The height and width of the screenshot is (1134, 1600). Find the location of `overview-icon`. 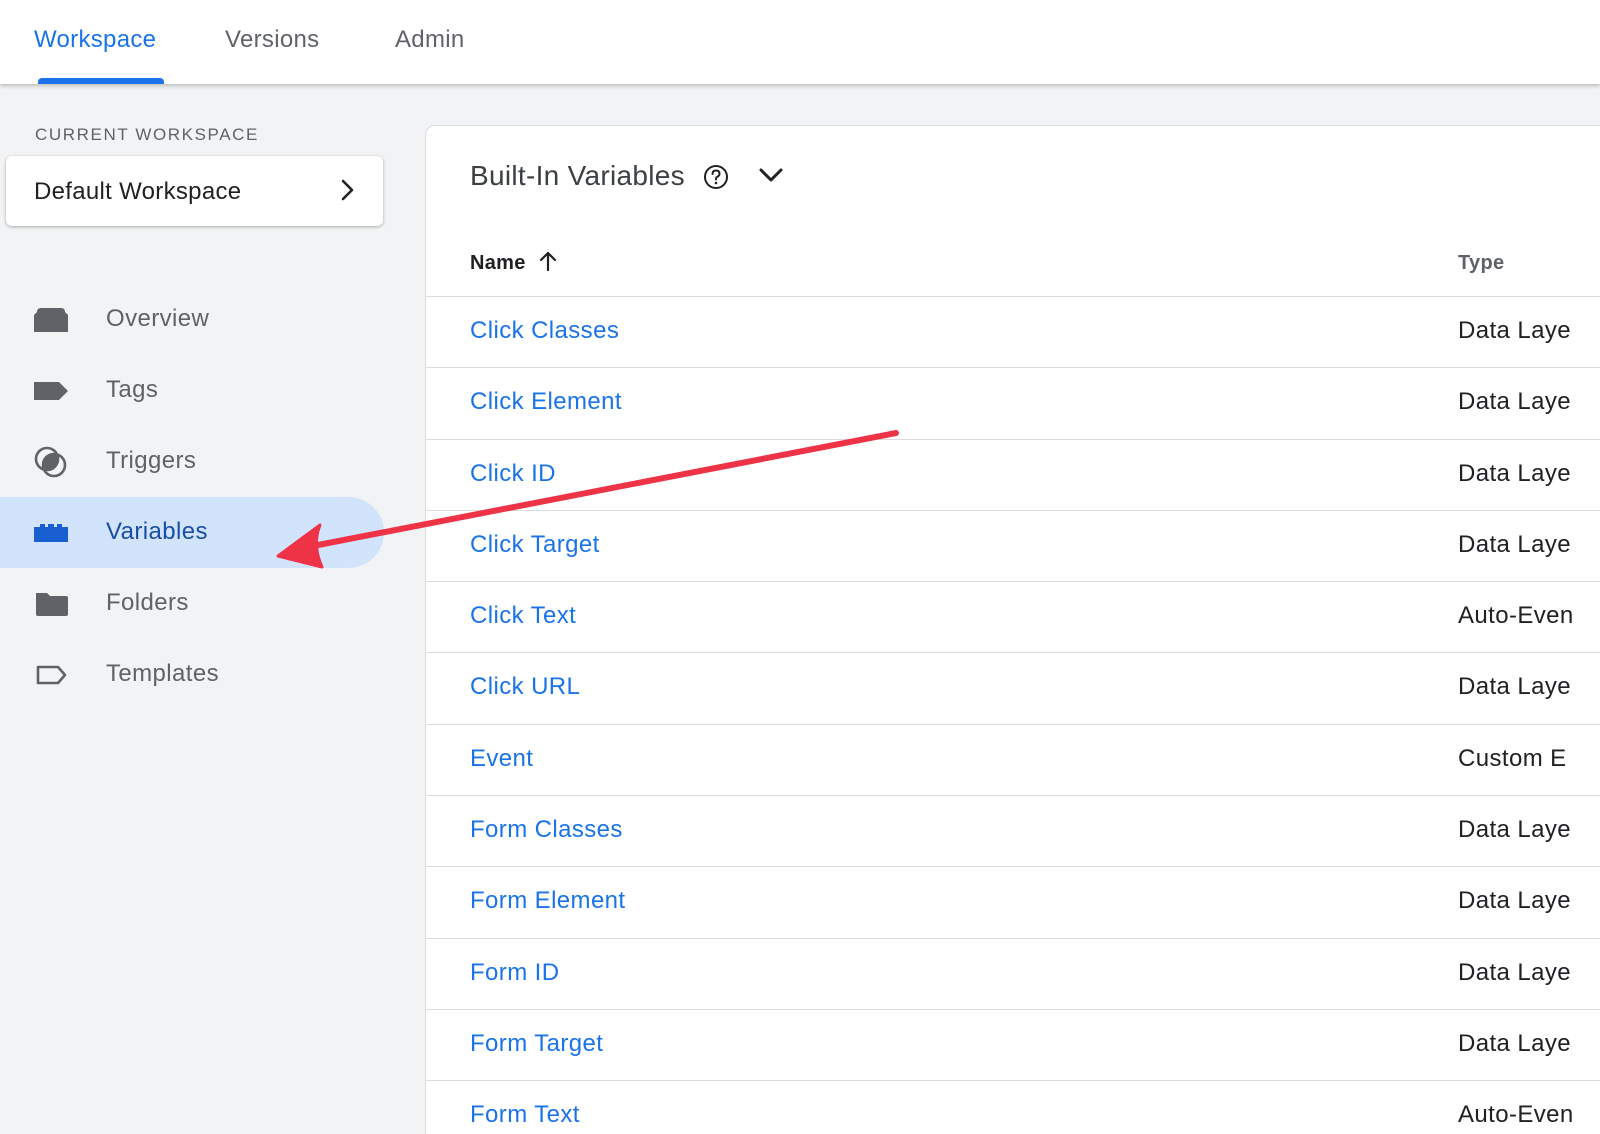

overview-icon is located at coordinates (51, 320).